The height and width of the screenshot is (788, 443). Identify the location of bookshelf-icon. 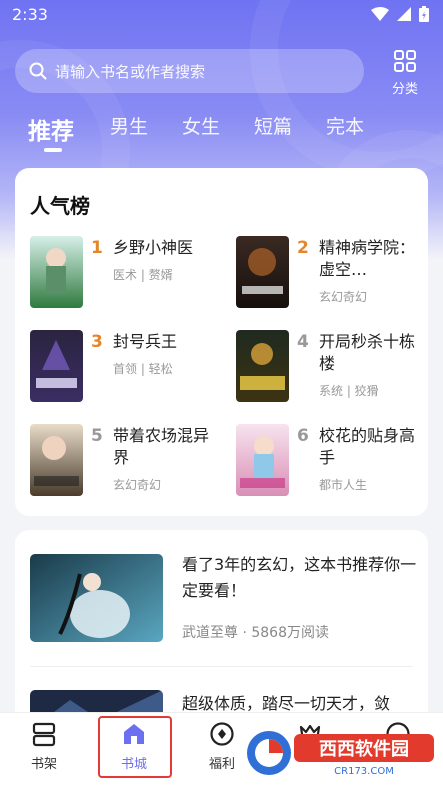
(44, 734).